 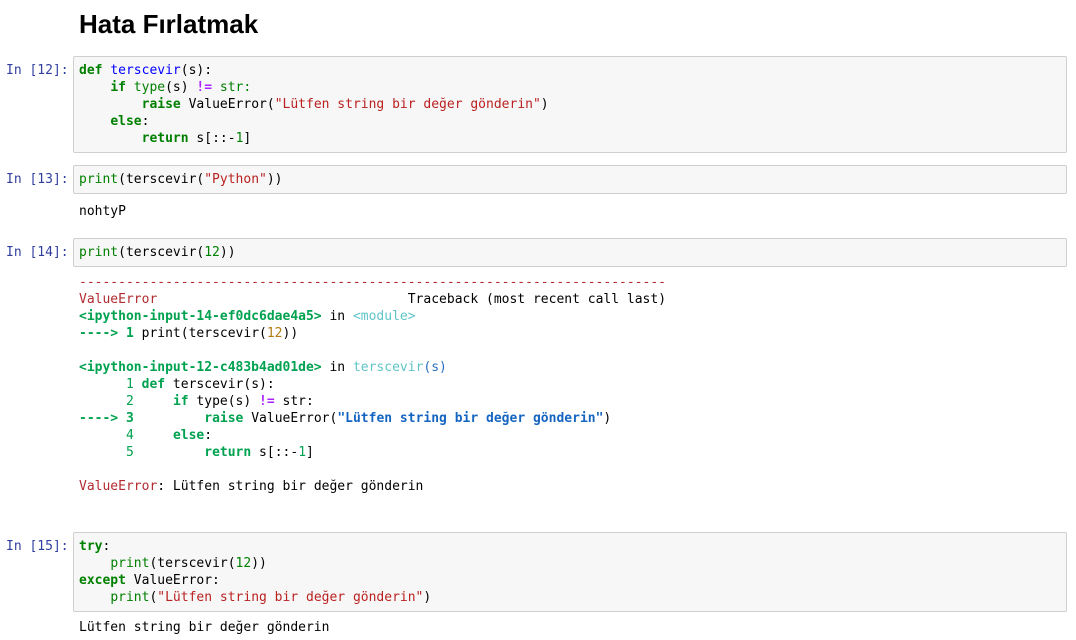 What do you see at coordinates (384, 316) in the screenshot?
I see `traceback-function: <module>` at bounding box center [384, 316].